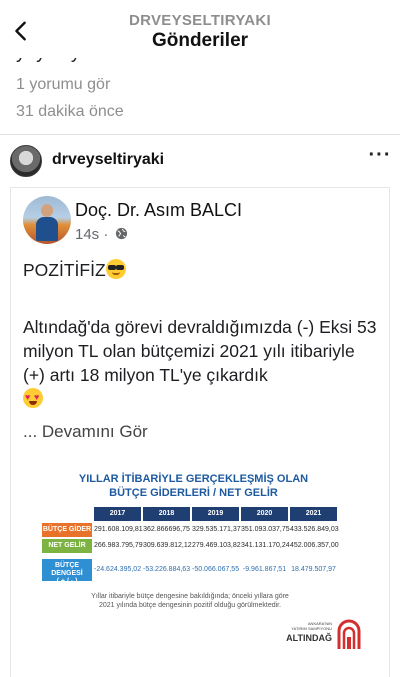  Describe the element at coordinates (216, 545) in the screenshot. I see `table-cell: 279.469.103,82` at that location.